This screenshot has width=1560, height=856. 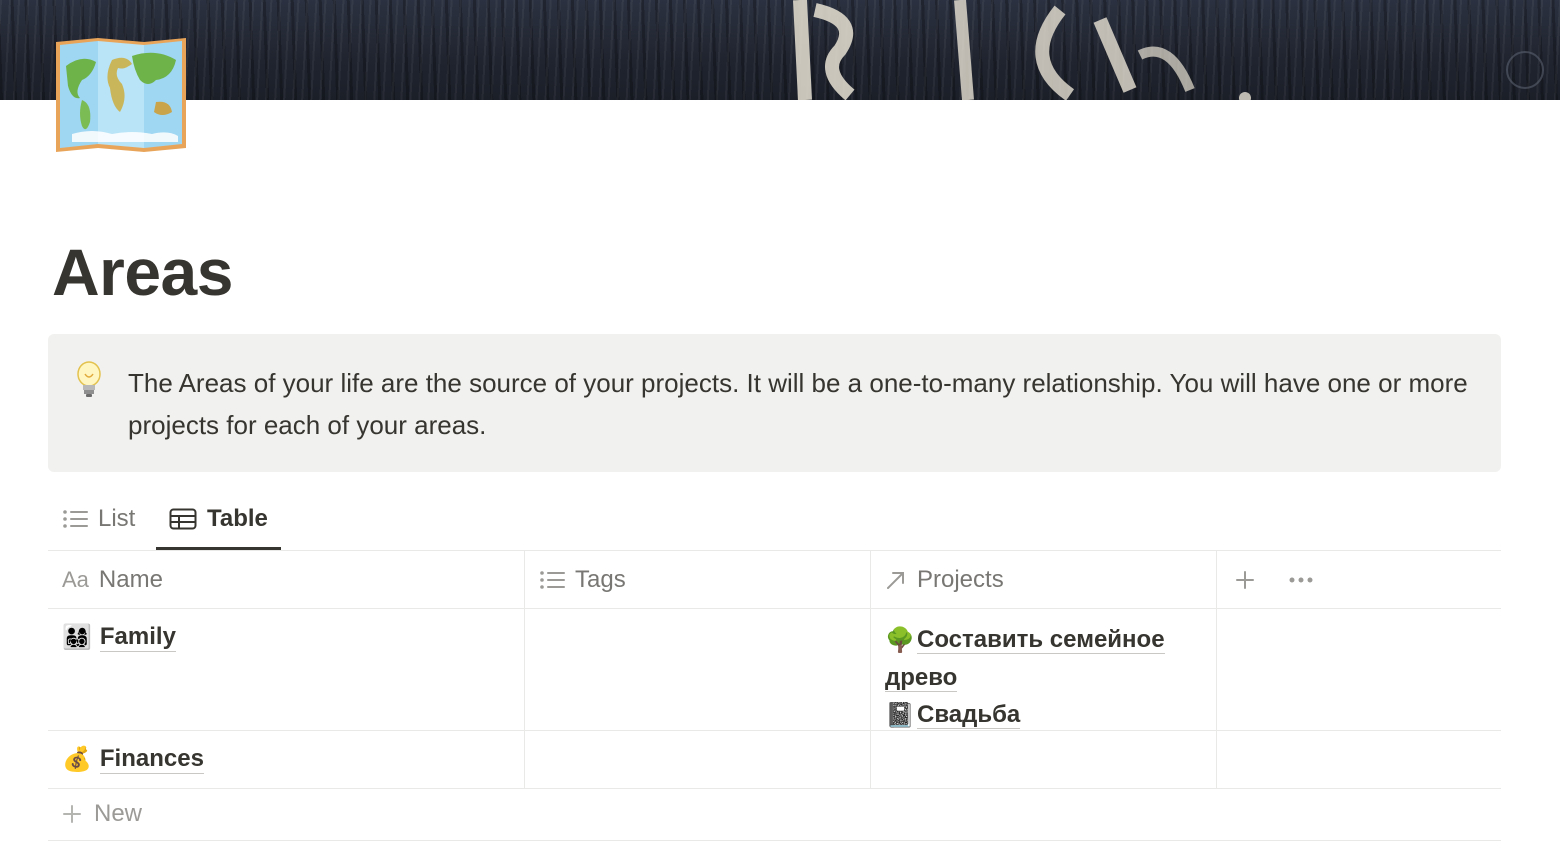 I want to click on notebook-icon: 📓, so click(x=900, y=716).